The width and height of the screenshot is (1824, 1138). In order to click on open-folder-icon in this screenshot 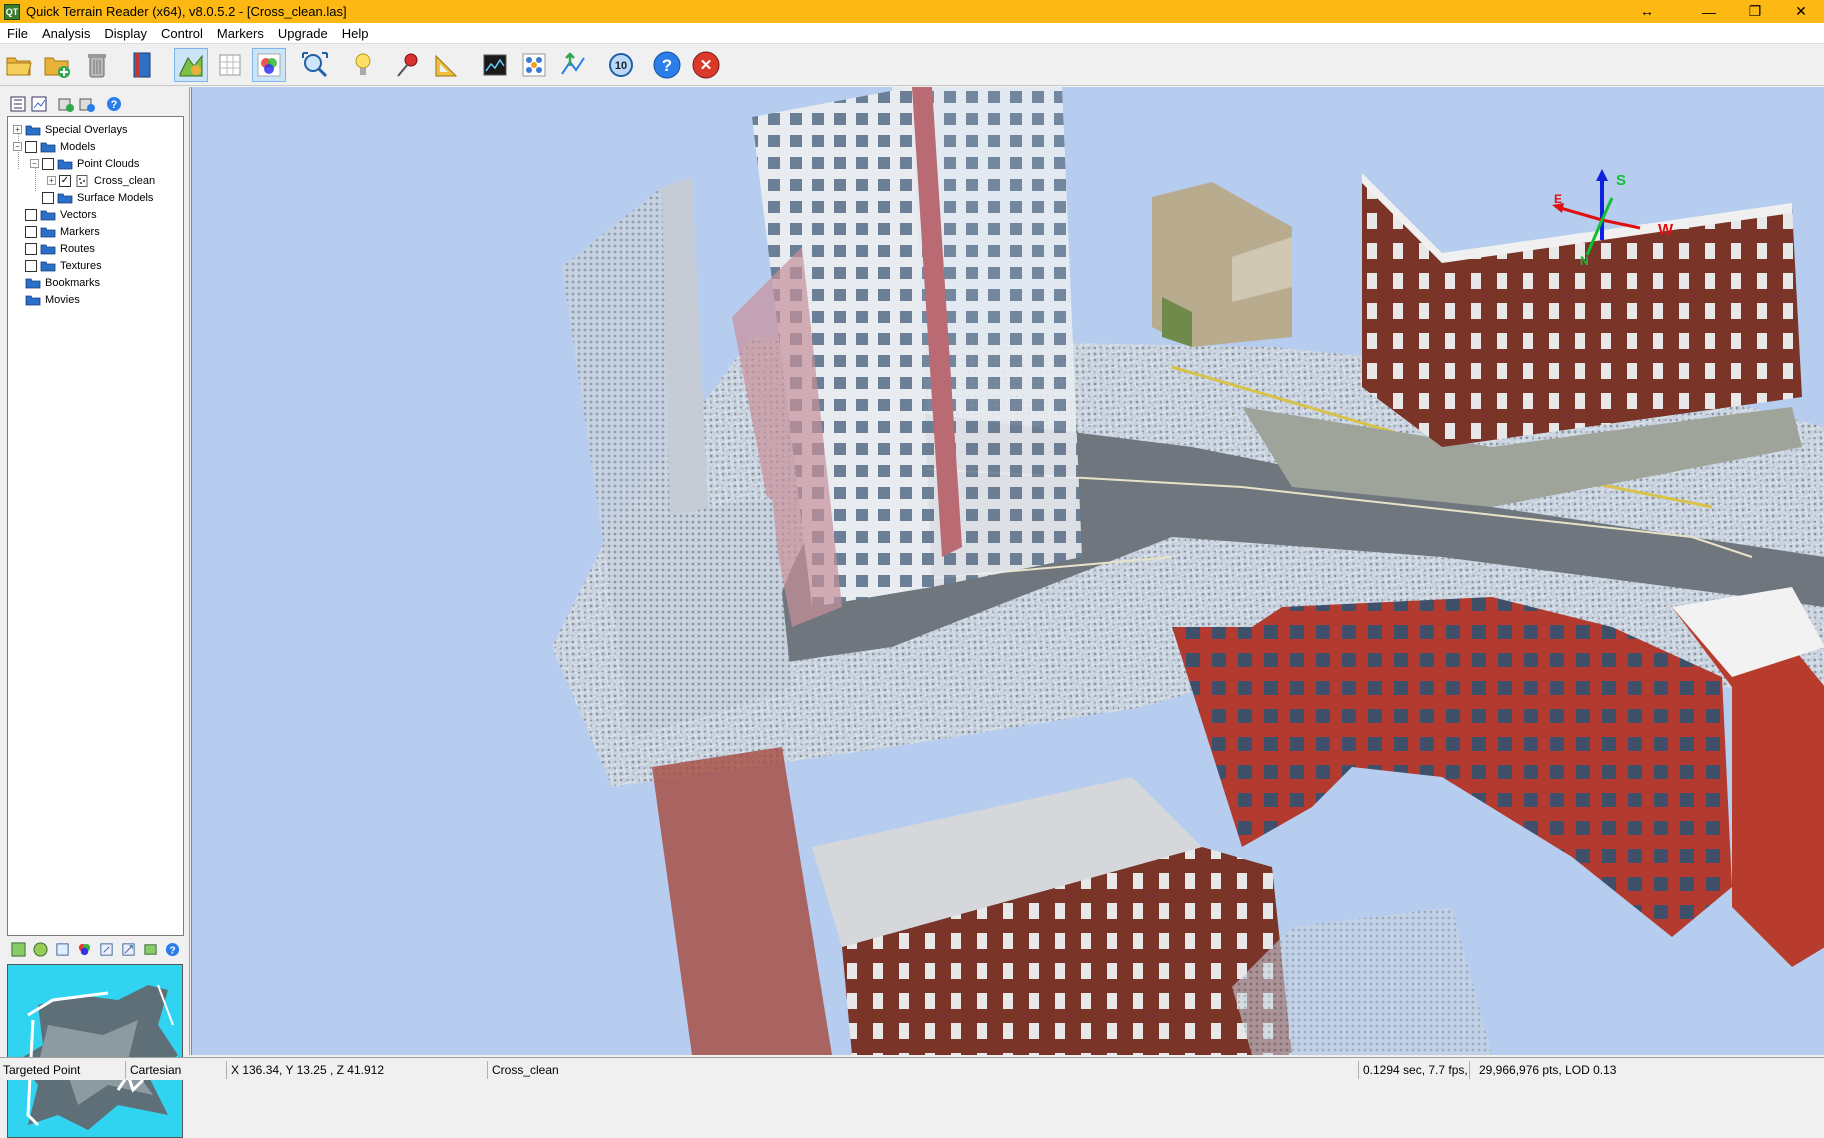, I will do `click(19, 66)`.